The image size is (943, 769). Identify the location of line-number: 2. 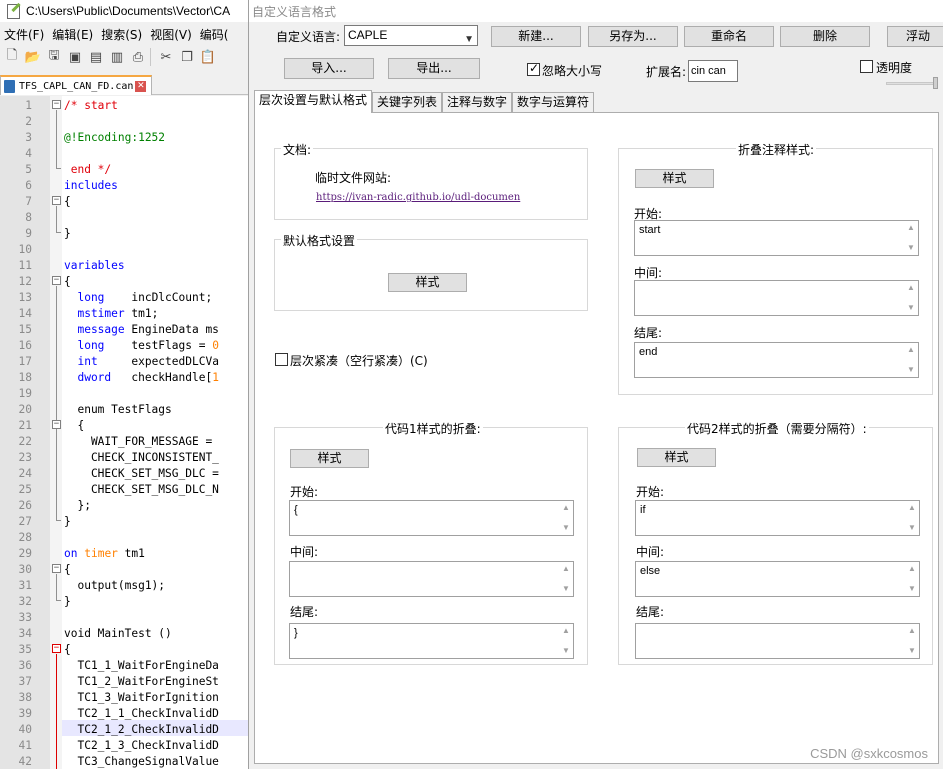
(28, 121).